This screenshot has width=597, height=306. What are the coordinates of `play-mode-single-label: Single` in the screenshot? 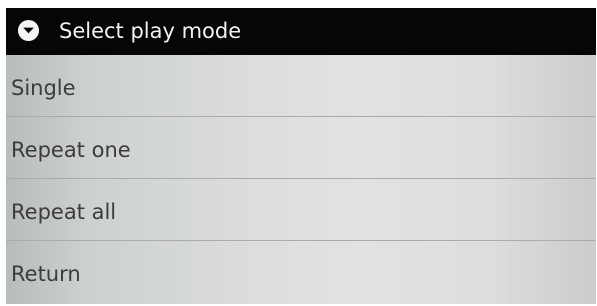 It's located at (43, 88).